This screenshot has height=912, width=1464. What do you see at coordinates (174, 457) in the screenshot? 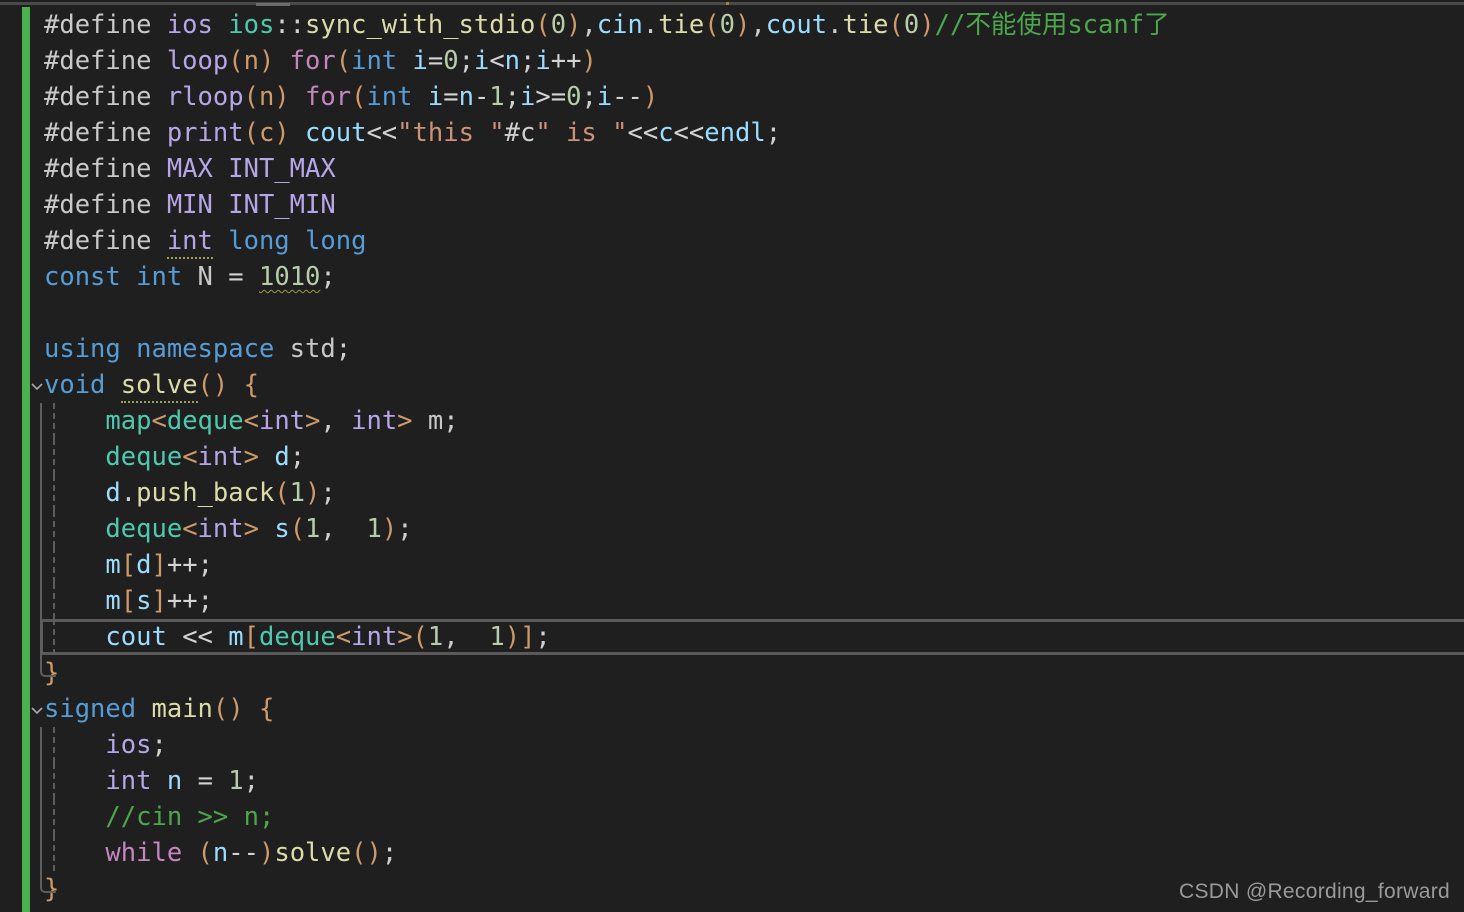
I see `code-line-text: deque<int> d;` at bounding box center [174, 457].